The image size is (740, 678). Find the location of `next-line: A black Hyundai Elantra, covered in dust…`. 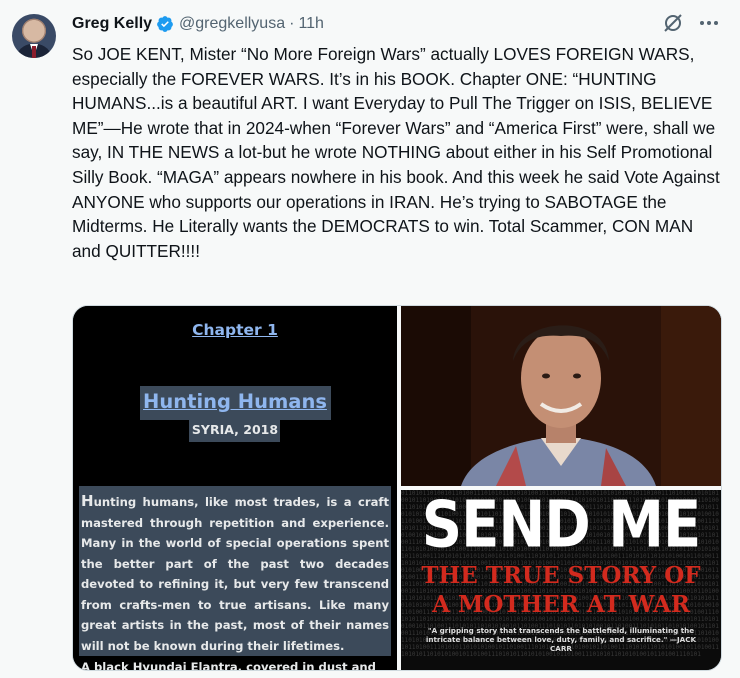

next-line: A black Hyundai Elantra, covered in dust… is located at coordinates (228, 665).